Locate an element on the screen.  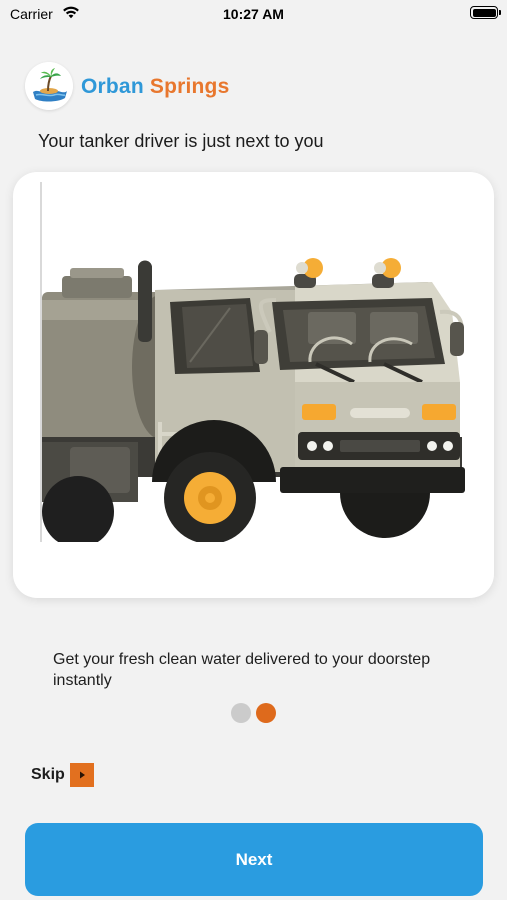
status-time: 10:27 AM is located at coordinates (253, 14).